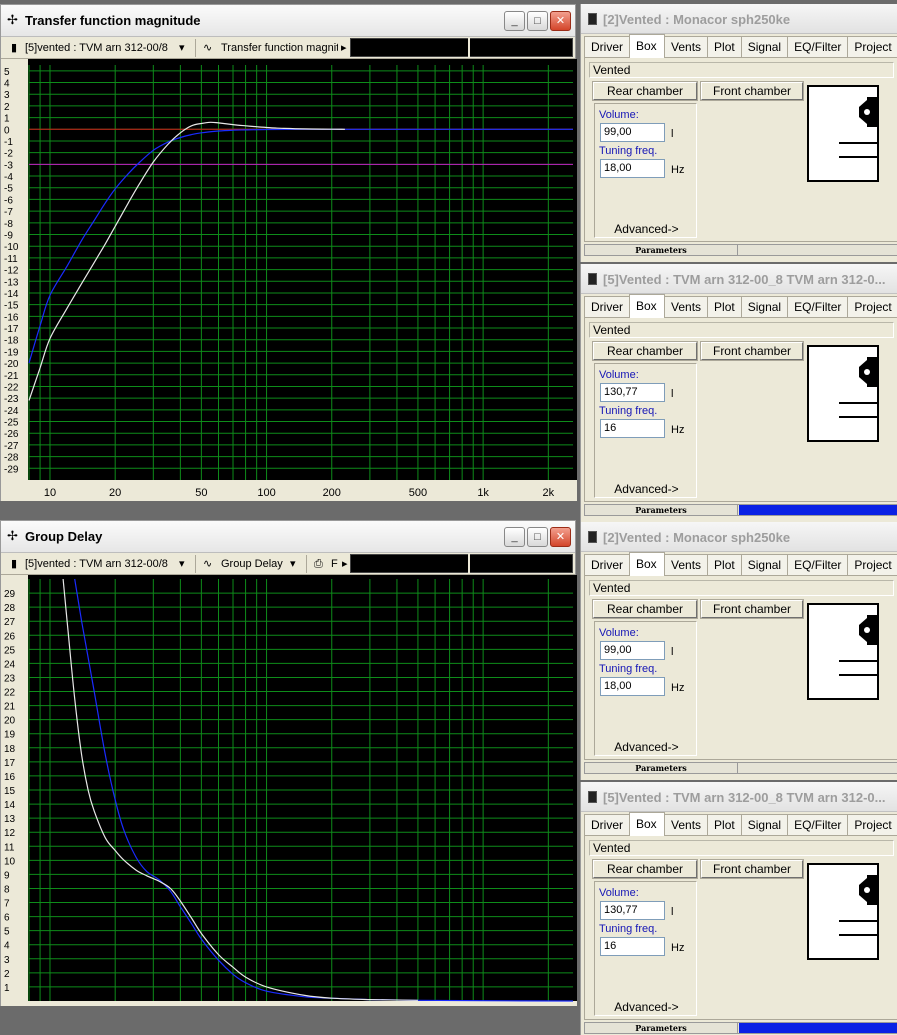 This screenshot has width=897, height=1035. I want to click on magnitude-titlebar: ✢ Transfer function magnitude _ □ ✕, so click(288, 21).